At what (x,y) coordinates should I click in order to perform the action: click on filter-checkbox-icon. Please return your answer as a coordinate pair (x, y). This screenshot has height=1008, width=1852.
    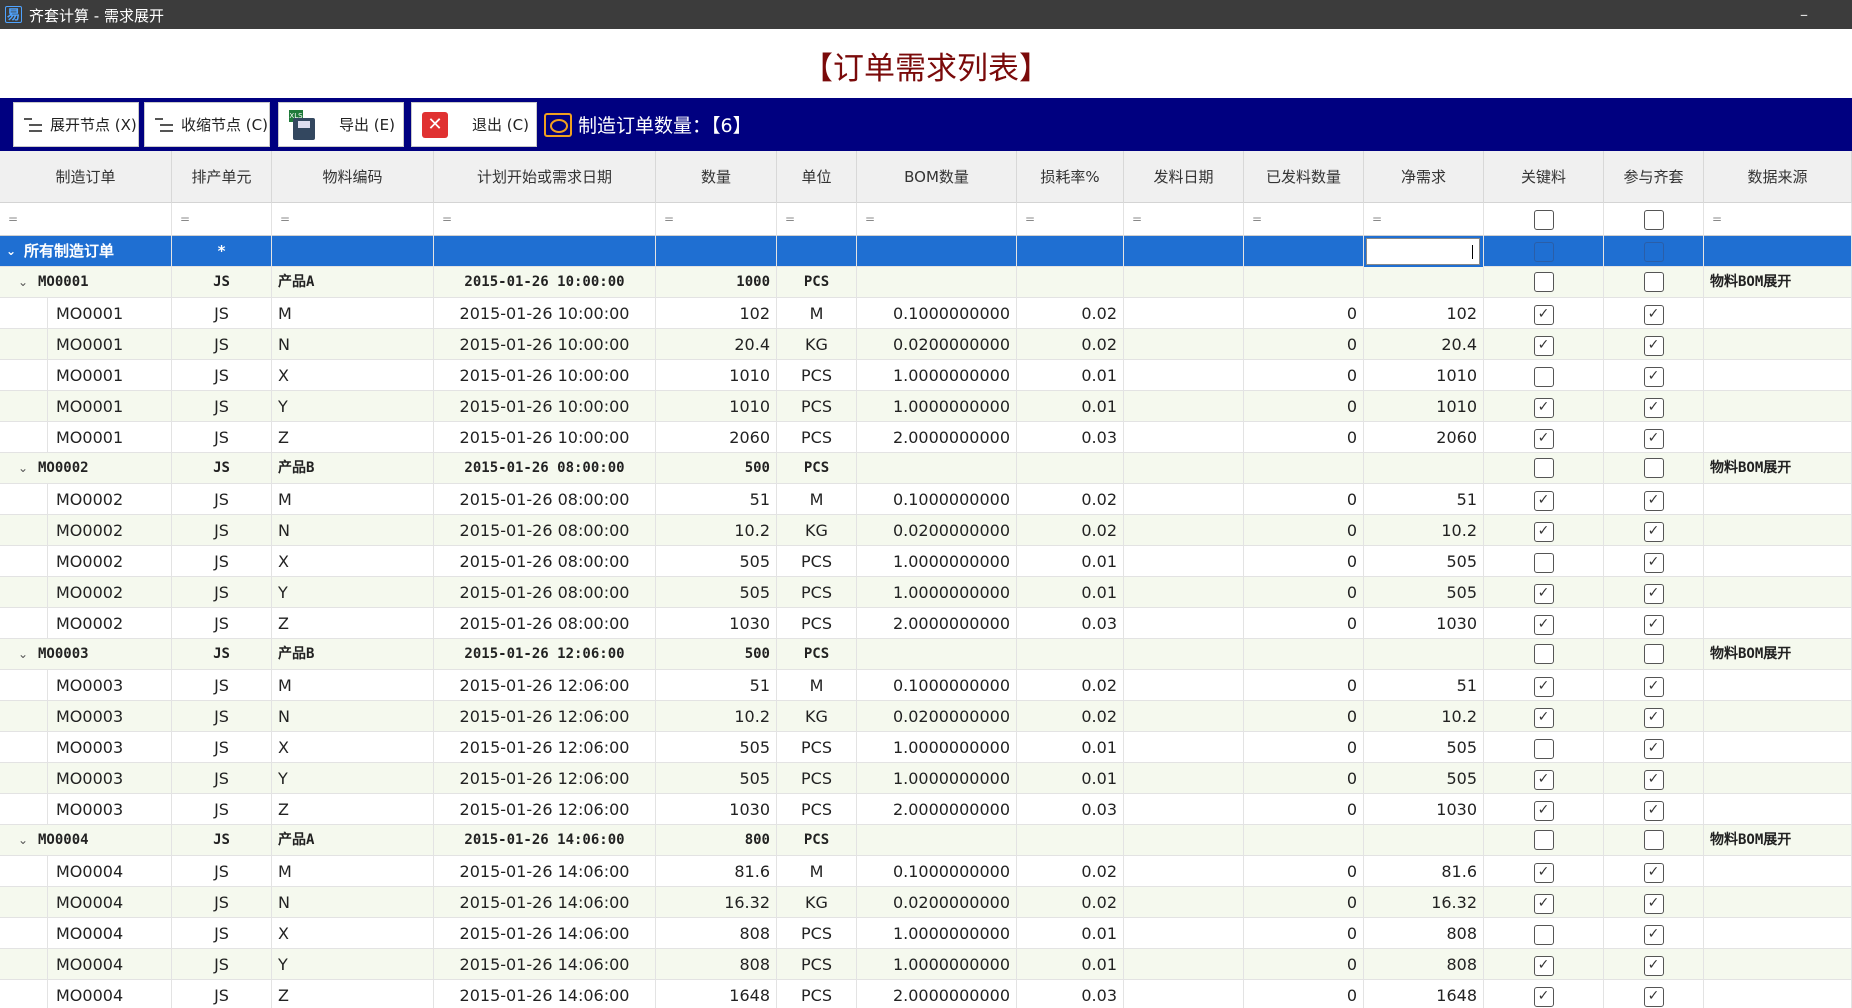
    Looking at the image, I should click on (1543, 219).